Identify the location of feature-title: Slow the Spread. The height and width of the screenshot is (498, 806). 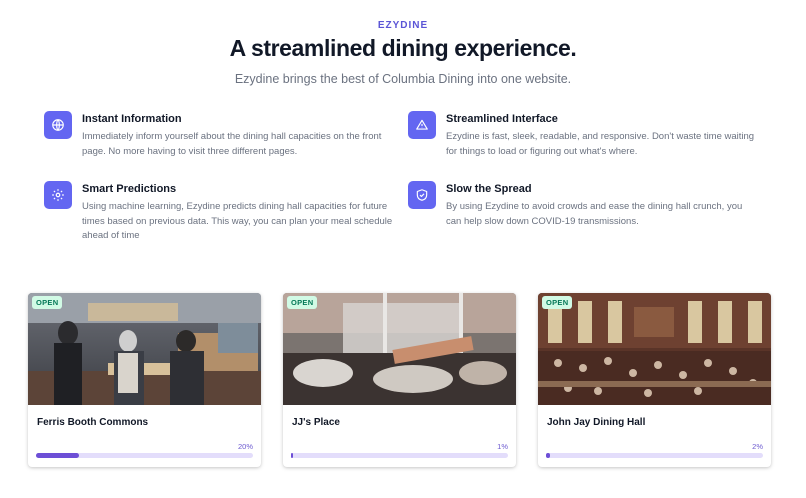
(489, 189).